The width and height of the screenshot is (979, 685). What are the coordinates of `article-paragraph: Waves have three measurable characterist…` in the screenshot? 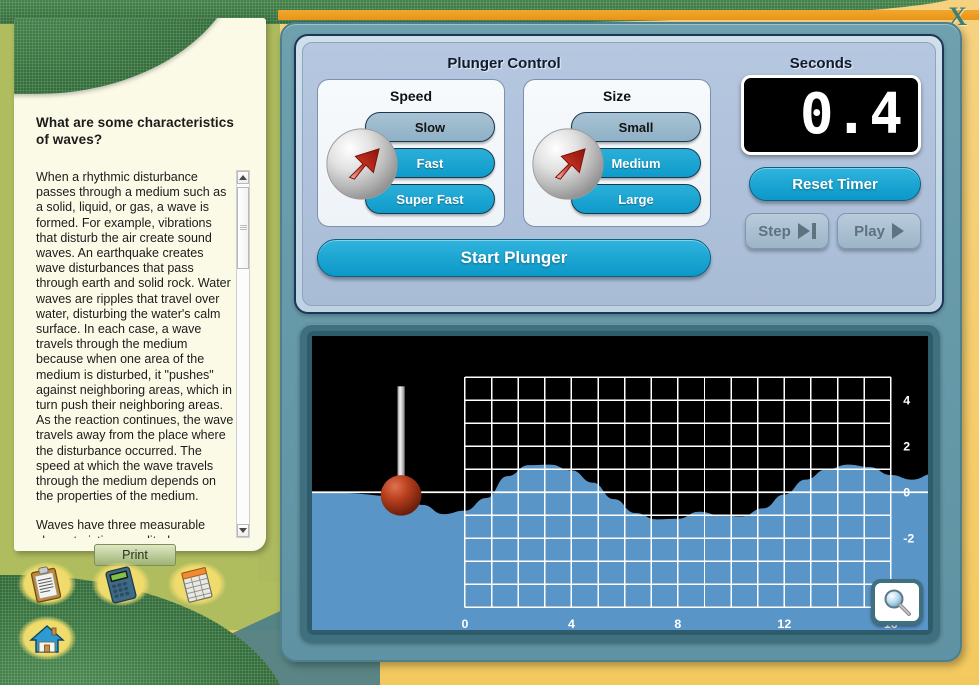 It's located at (121, 528).